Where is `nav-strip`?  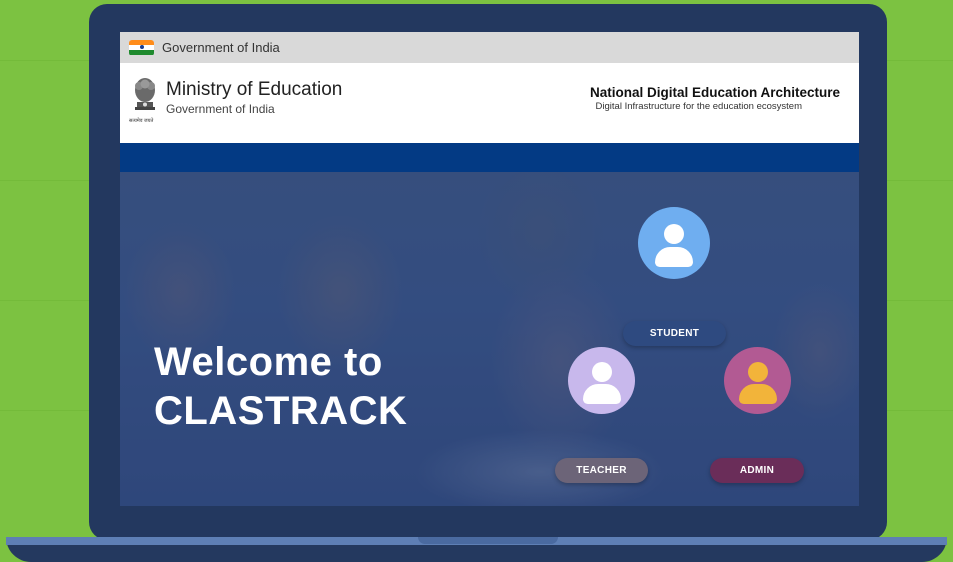 nav-strip is located at coordinates (489, 157).